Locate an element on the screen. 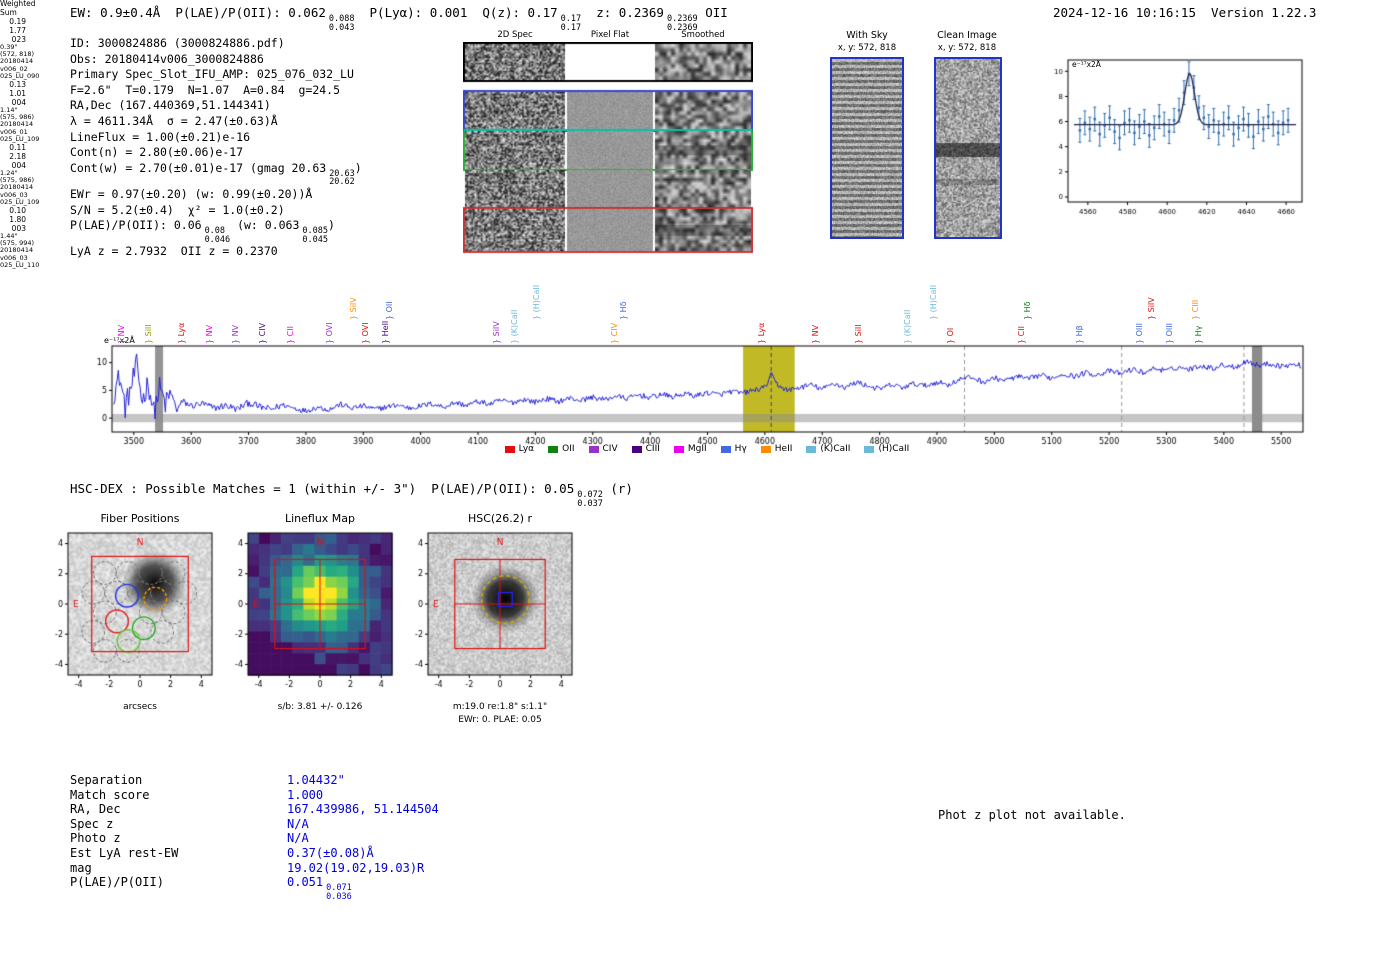  spec2d-row-right-annotation-0: Weighted Sum is located at coordinates (26, 8).